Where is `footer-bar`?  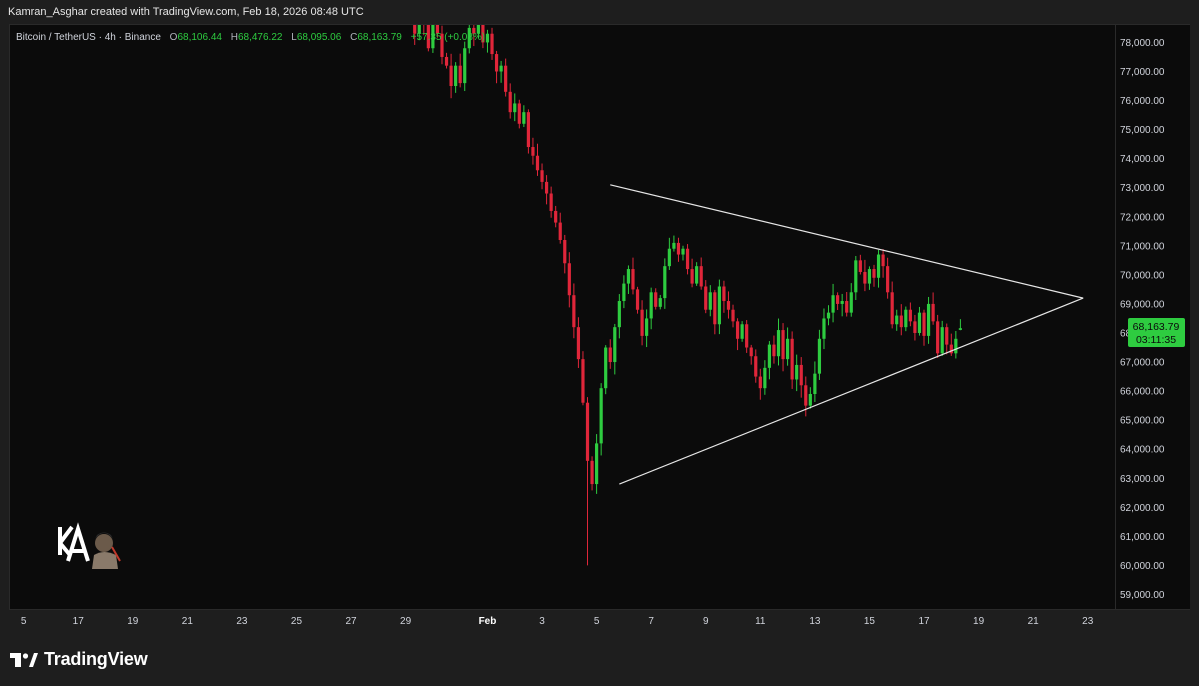
footer-bar is located at coordinates (599, 659).